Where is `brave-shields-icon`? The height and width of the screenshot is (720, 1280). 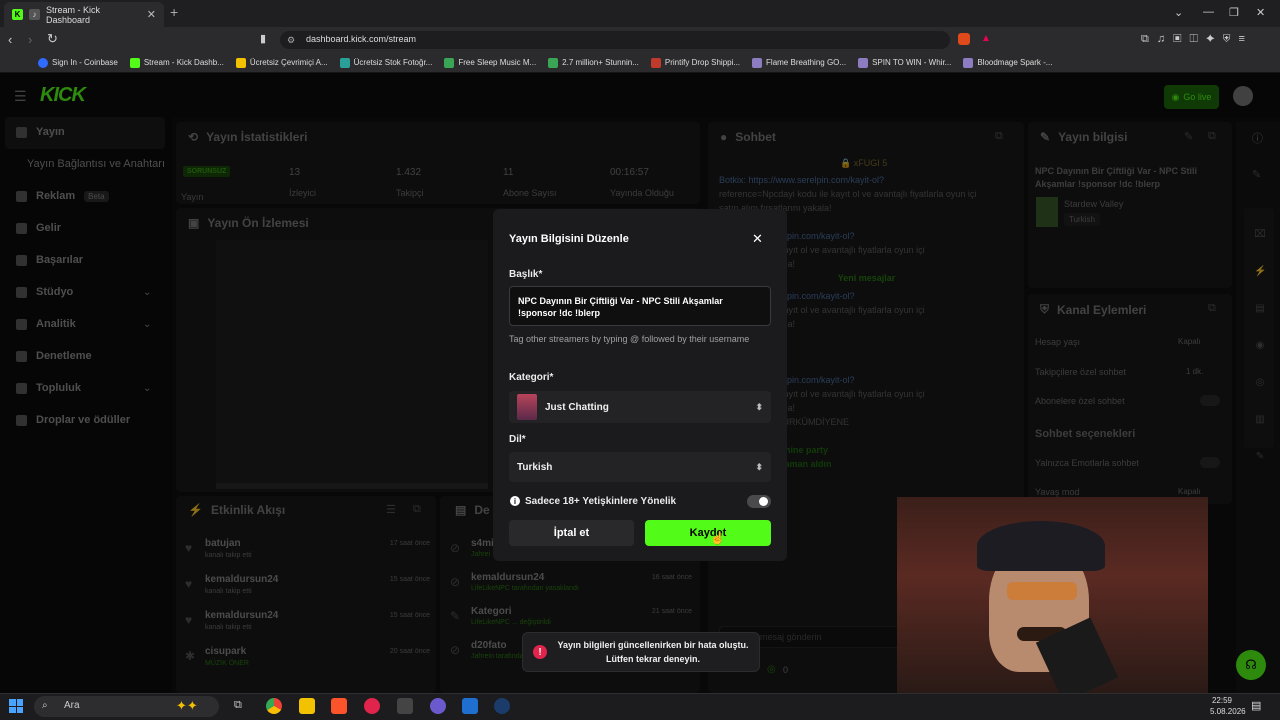 brave-shields-icon is located at coordinates (964, 39).